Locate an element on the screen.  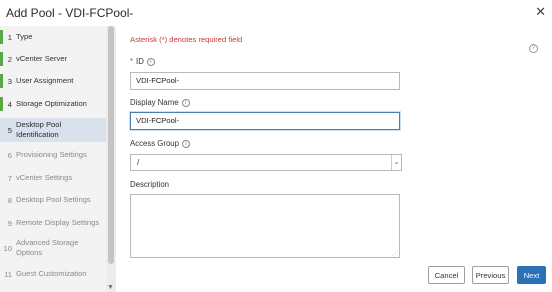
step-label: User Assignment is located at coordinates (45, 80).